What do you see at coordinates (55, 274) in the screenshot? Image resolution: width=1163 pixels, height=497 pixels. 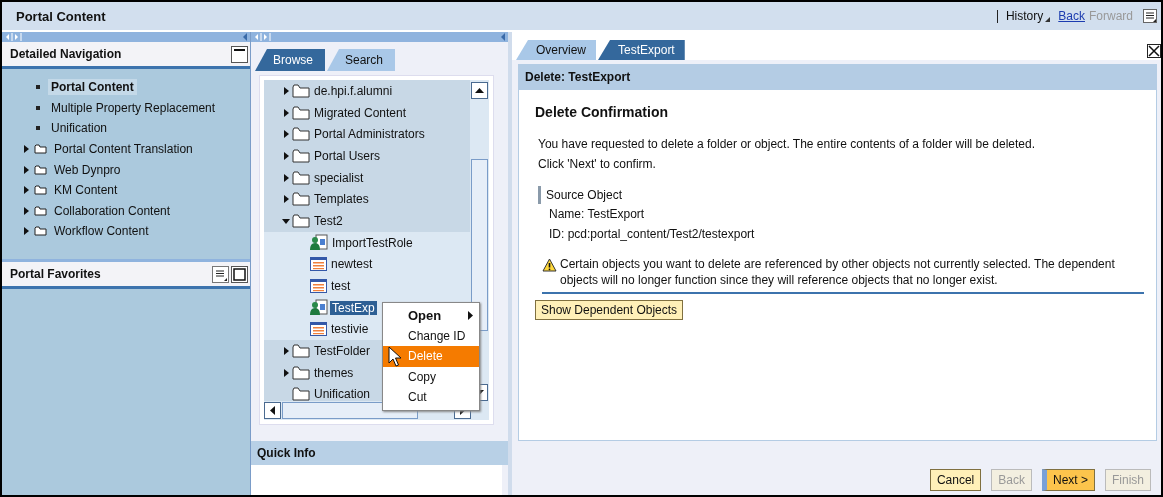 I see `panel-title: Portal Favorites` at bounding box center [55, 274].